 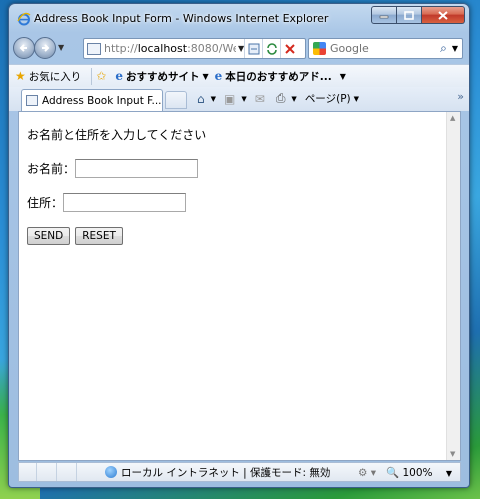 I want to click on protected-mode-icon: ⚙ ▾, so click(x=367, y=473).